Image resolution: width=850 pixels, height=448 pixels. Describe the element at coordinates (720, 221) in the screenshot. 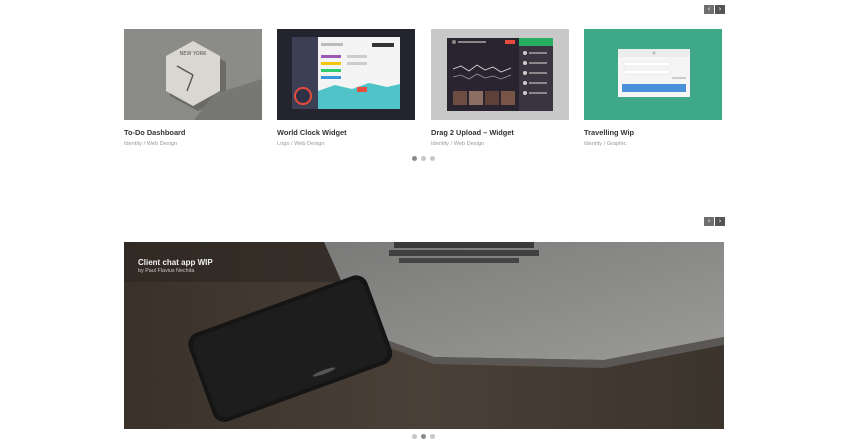

I see `bottom-next-arrow-icon: ›` at that location.